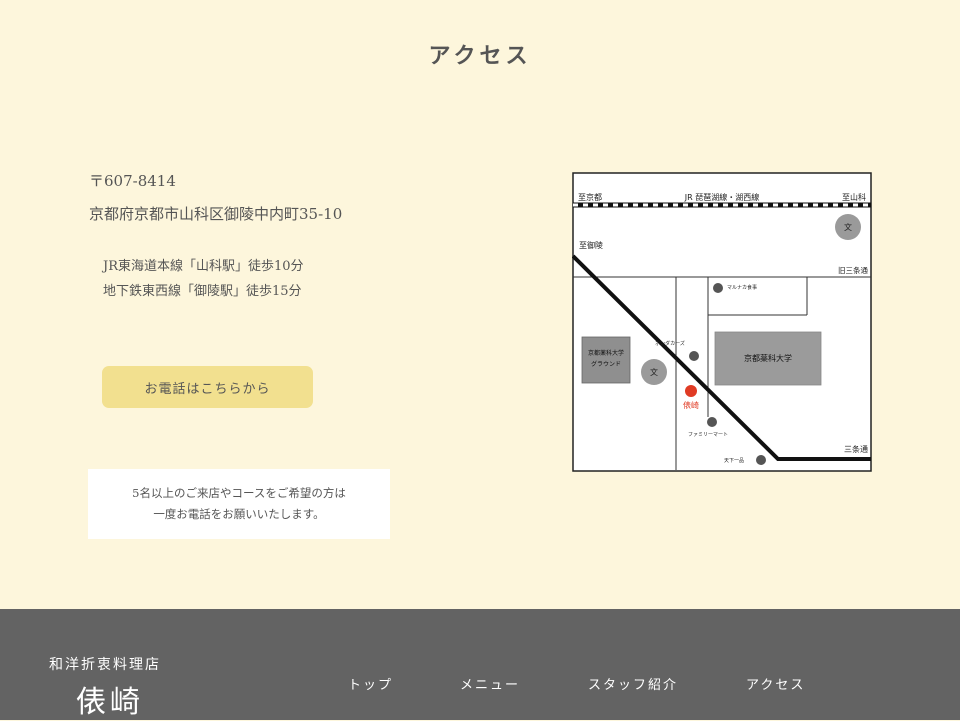  I want to click on route-list: JR東海道本線「山科駅」徒歩10分 地下鉄東西線「御陵駅」徒歩15分, so click(203, 279).